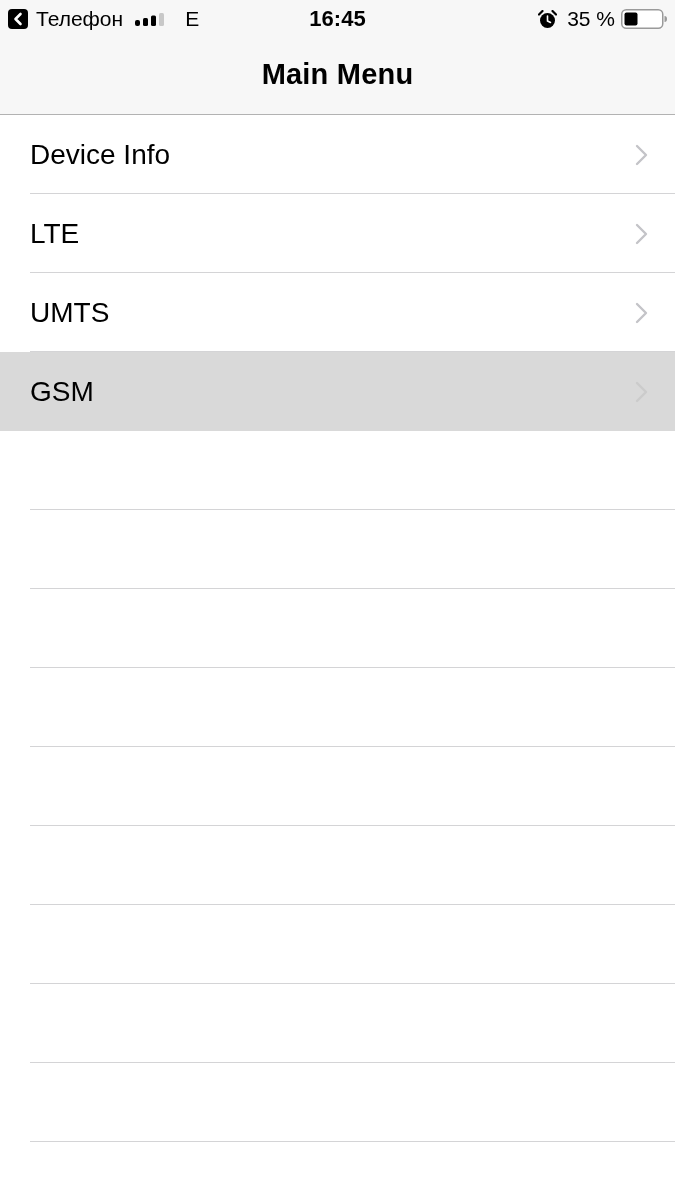  I want to click on menu-item-label: UMTS, so click(70, 312).